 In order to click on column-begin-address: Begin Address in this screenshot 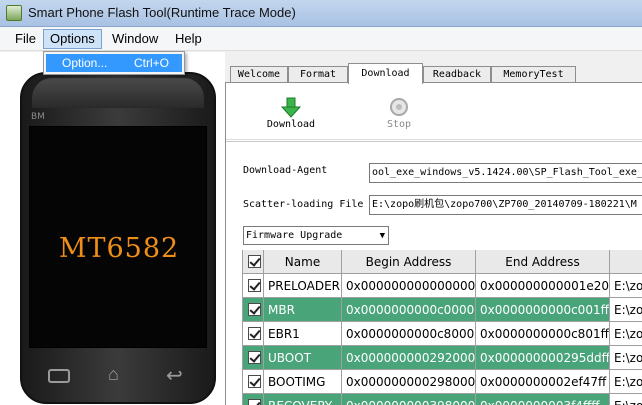, I will do `click(409, 262)`.